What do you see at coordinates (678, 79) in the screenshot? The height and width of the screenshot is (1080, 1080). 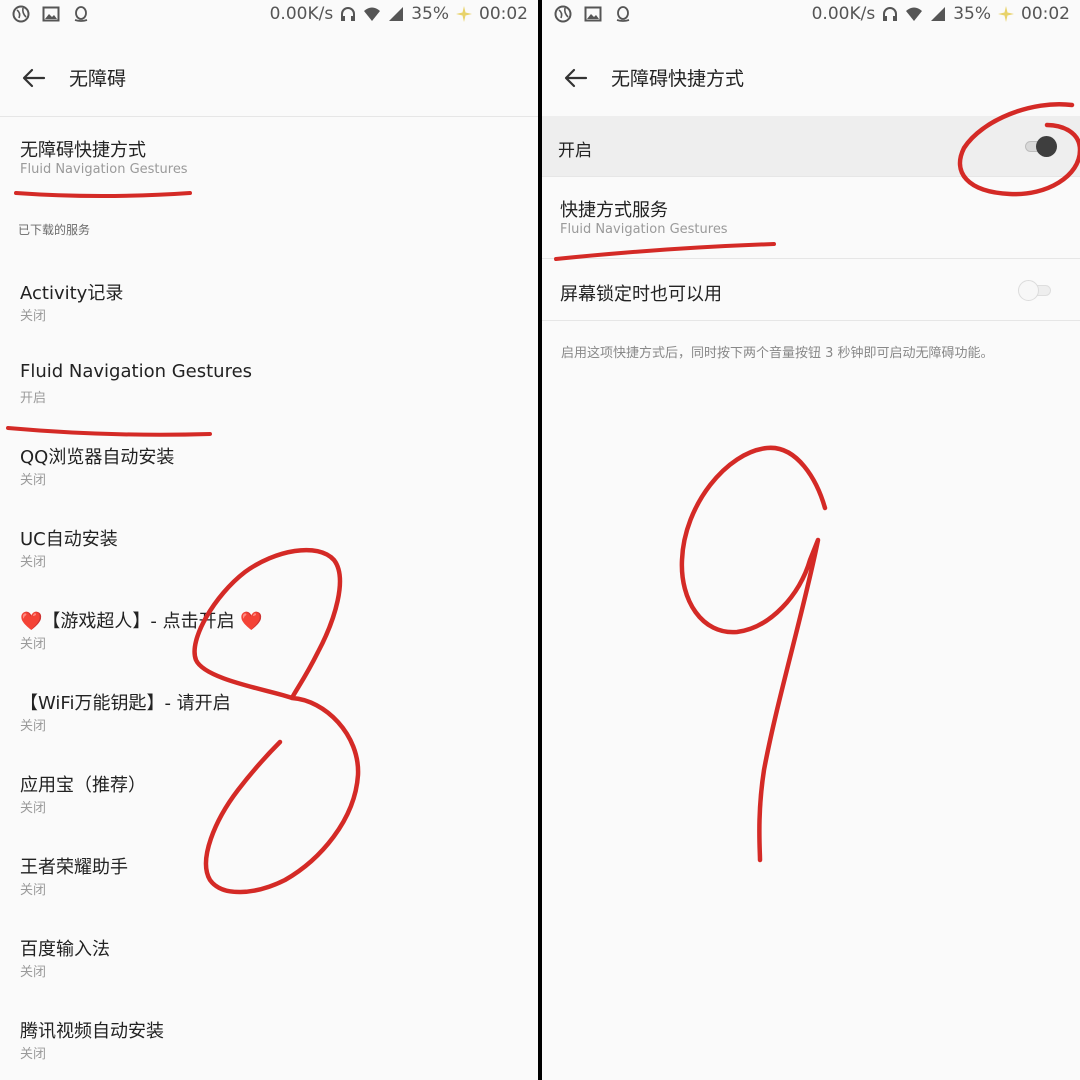 I see `page-title: 无障碍快捷方式` at bounding box center [678, 79].